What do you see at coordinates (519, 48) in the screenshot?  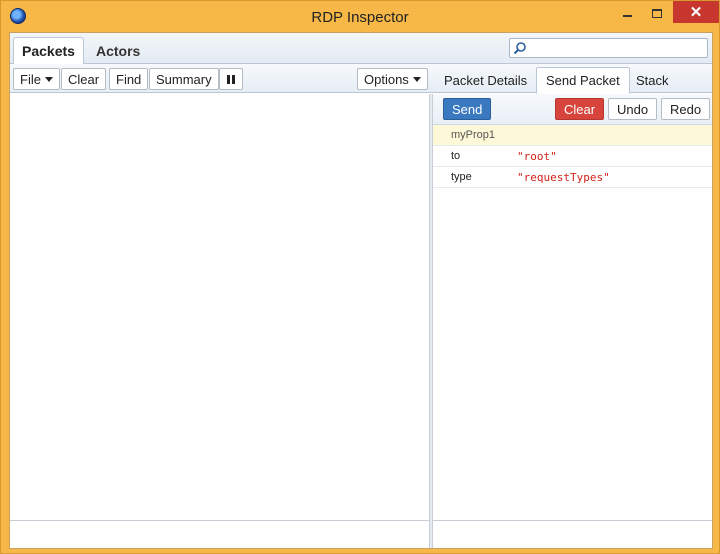 I see `search-icon` at bounding box center [519, 48].